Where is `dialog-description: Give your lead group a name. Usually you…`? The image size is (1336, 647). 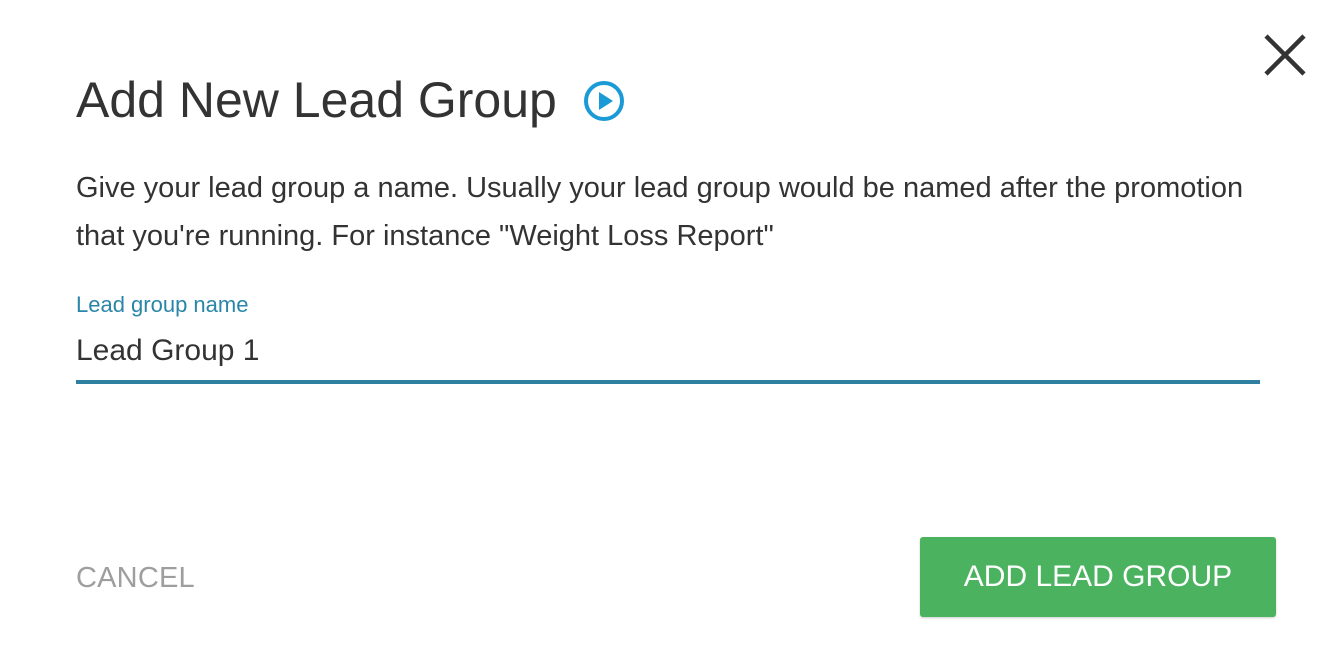
dialog-description: Give your lead group a name. Usually you… is located at coordinates (660, 212).